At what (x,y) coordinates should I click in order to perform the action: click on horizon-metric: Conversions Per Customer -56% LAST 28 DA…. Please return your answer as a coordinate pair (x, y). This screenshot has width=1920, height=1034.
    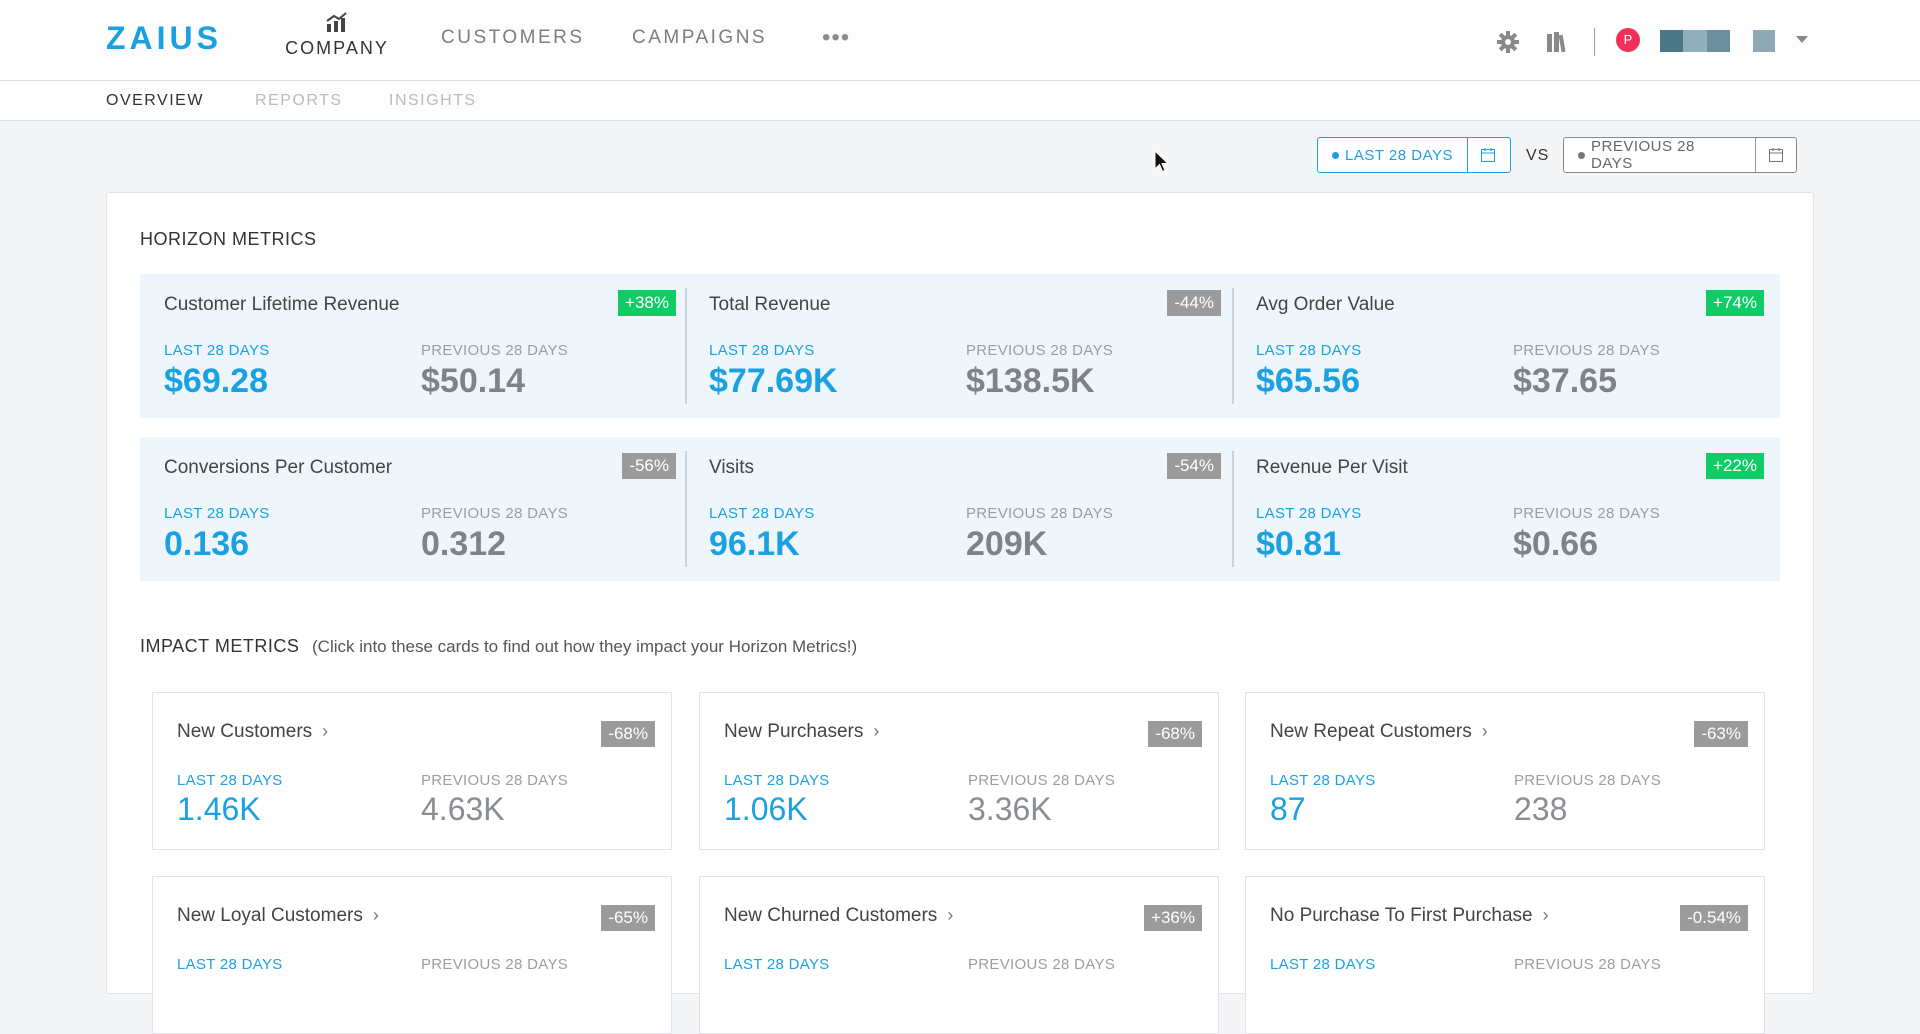
    Looking at the image, I should click on (413, 509).